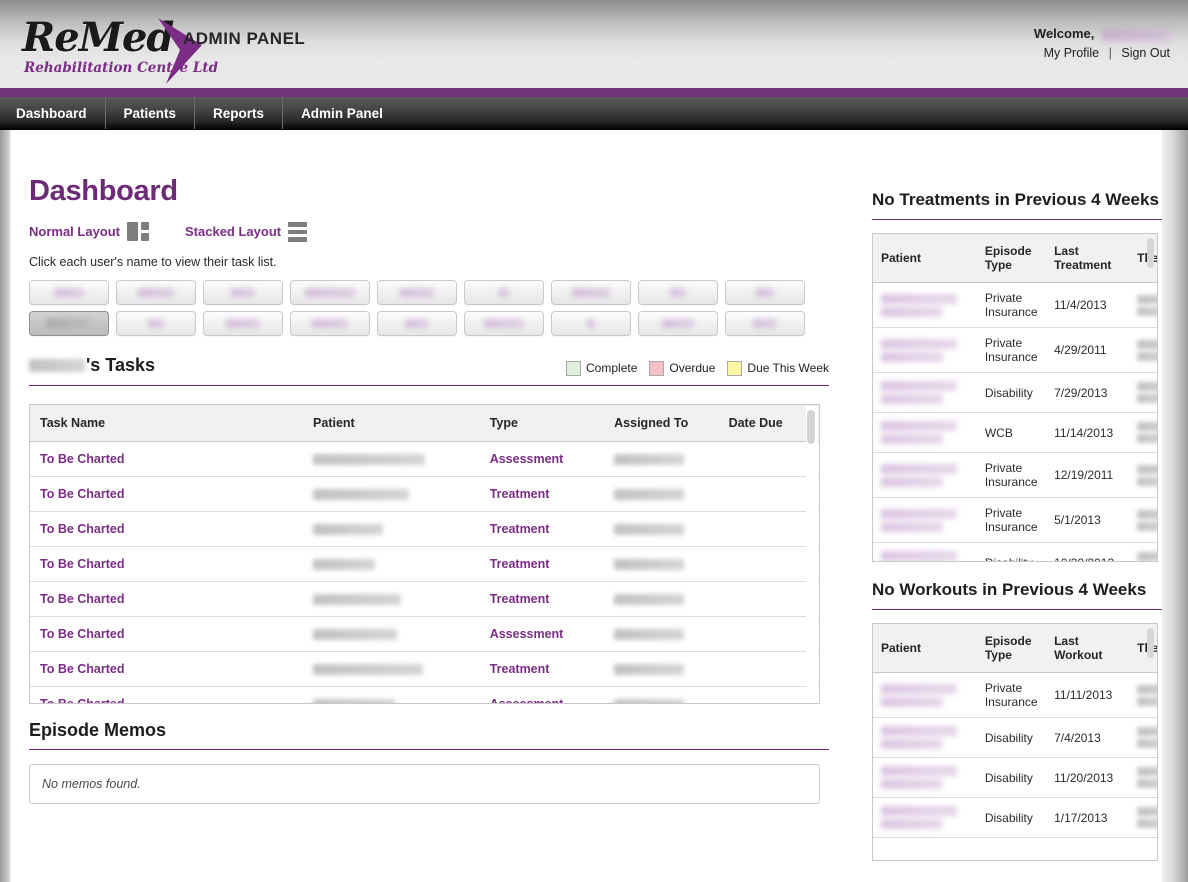  What do you see at coordinates (151, 113) in the screenshot?
I see `nav-item-patients: Patients` at bounding box center [151, 113].